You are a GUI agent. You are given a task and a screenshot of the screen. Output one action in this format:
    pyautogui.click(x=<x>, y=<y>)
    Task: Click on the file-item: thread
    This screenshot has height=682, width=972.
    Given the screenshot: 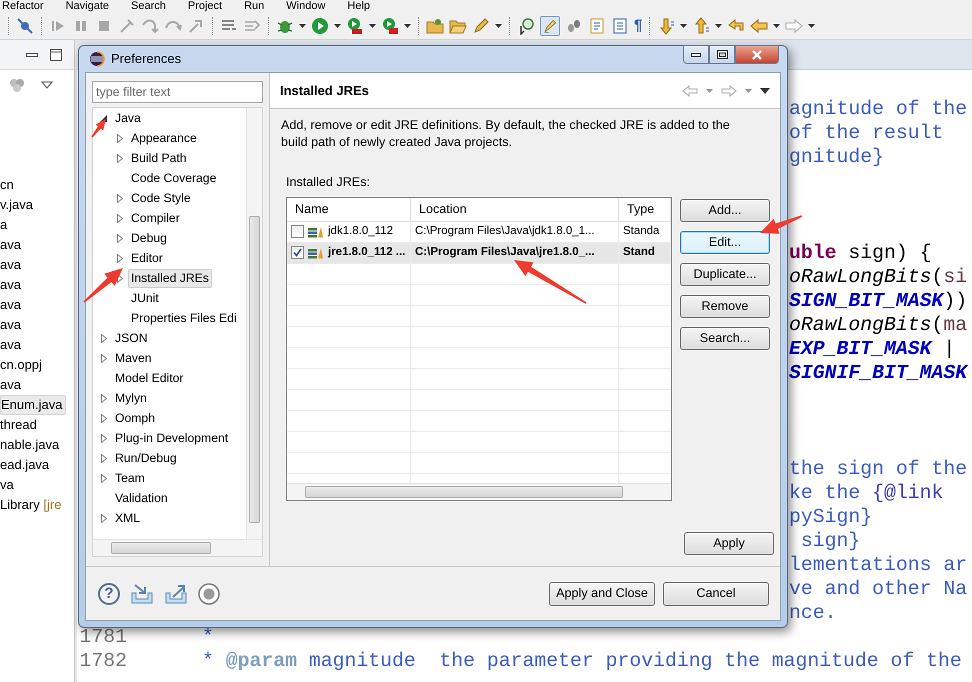 What is the action you would take?
    pyautogui.click(x=20, y=425)
    